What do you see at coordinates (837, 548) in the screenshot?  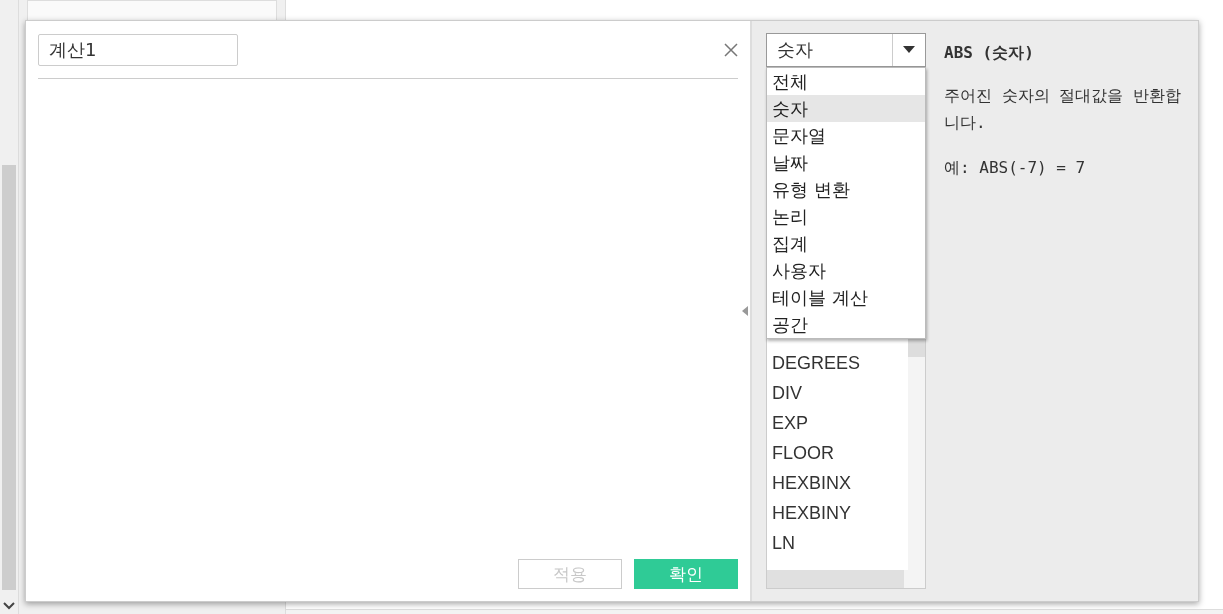 I see `function-item: LN` at bounding box center [837, 548].